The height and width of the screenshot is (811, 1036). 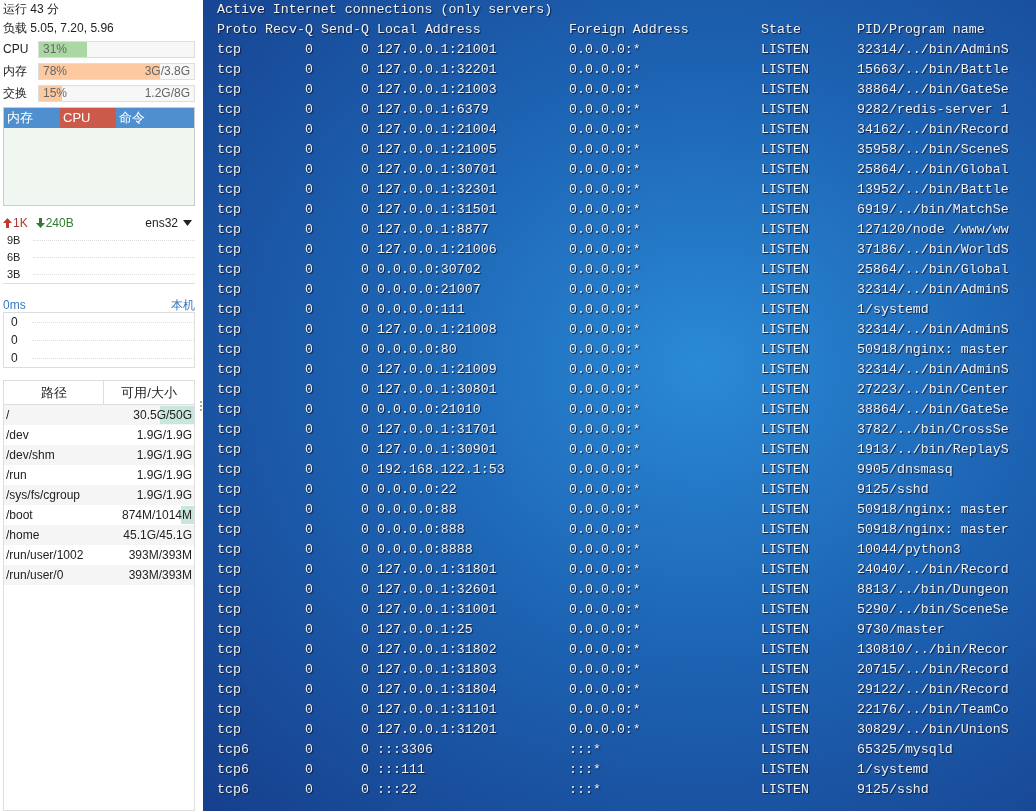 What do you see at coordinates (170, 223) in the screenshot?
I see `interface-dropdown: ens32` at bounding box center [170, 223].